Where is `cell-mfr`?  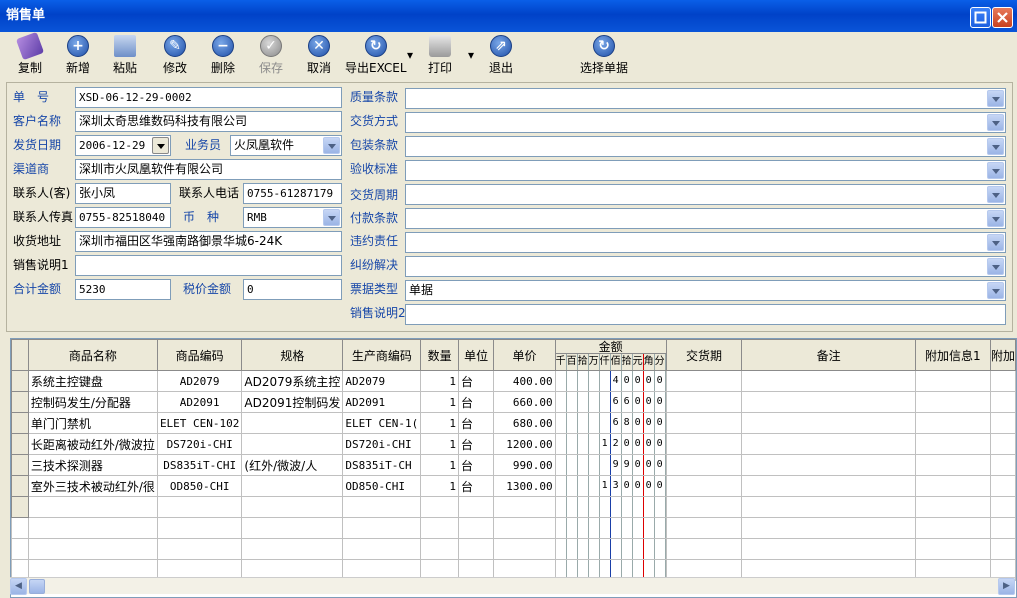 cell-mfr is located at coordinates (382, 549).